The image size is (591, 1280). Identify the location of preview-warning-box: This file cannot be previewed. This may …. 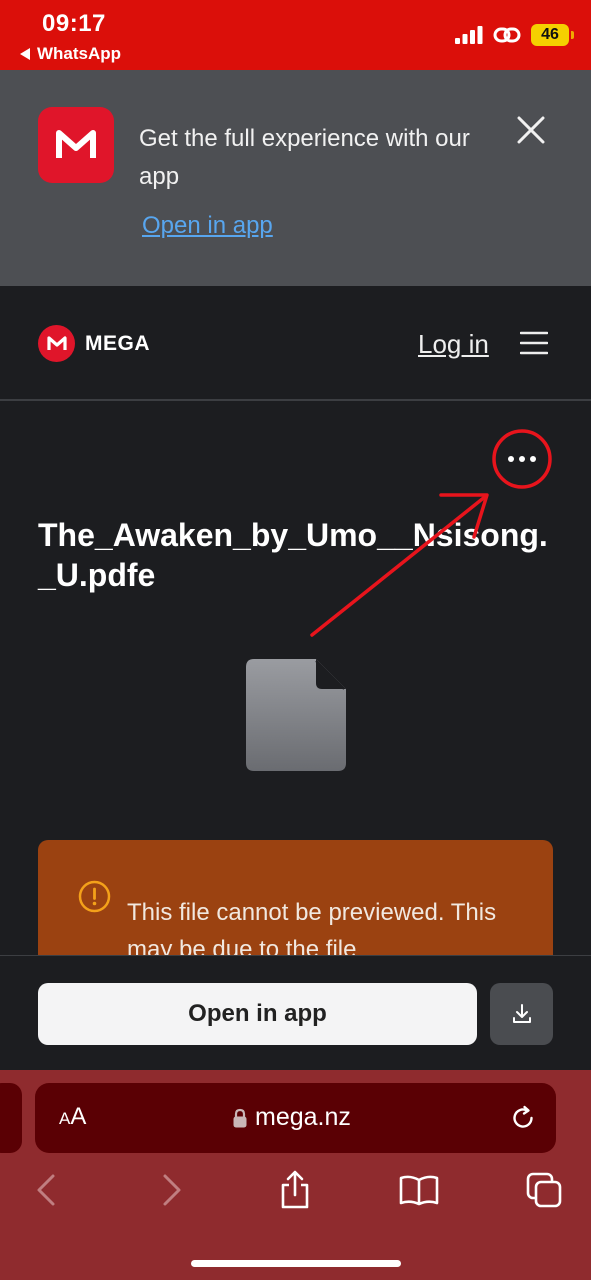
(295, 897).